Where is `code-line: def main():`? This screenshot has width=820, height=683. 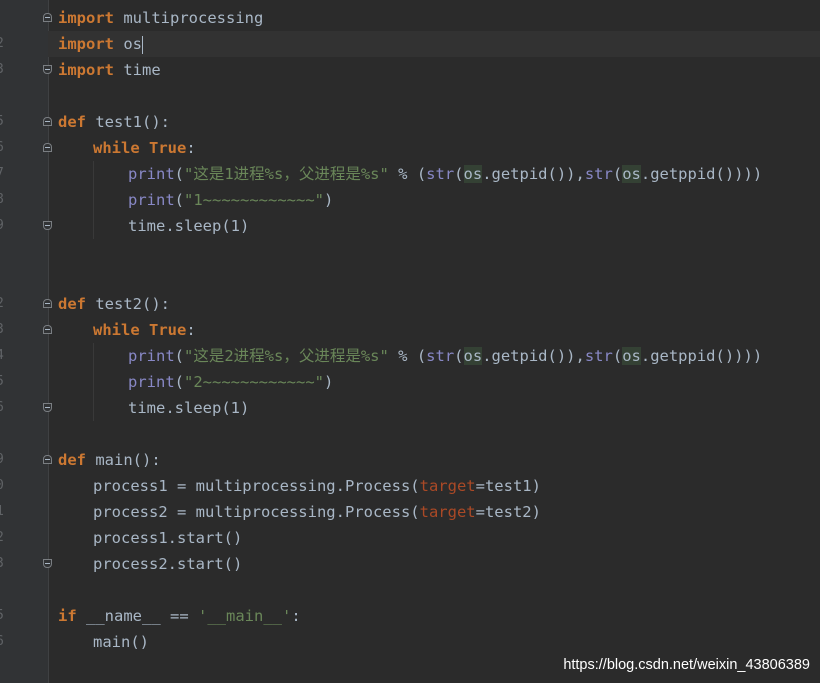 code-line: def main(): is located at coordinates (439, 460).